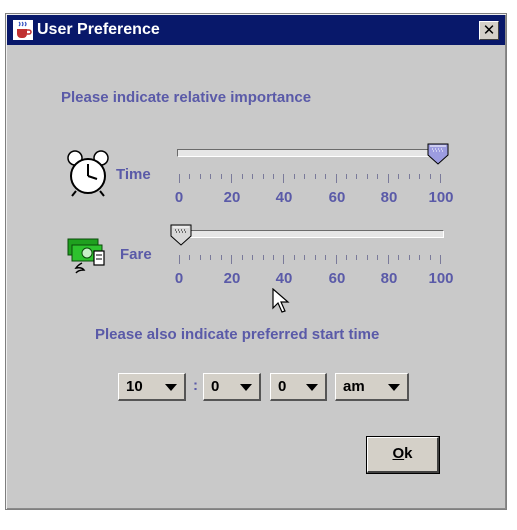 Image resolution: width=517 pixels, height=530 pixels. I want to click on ampm-value: am, so click(354, 386).